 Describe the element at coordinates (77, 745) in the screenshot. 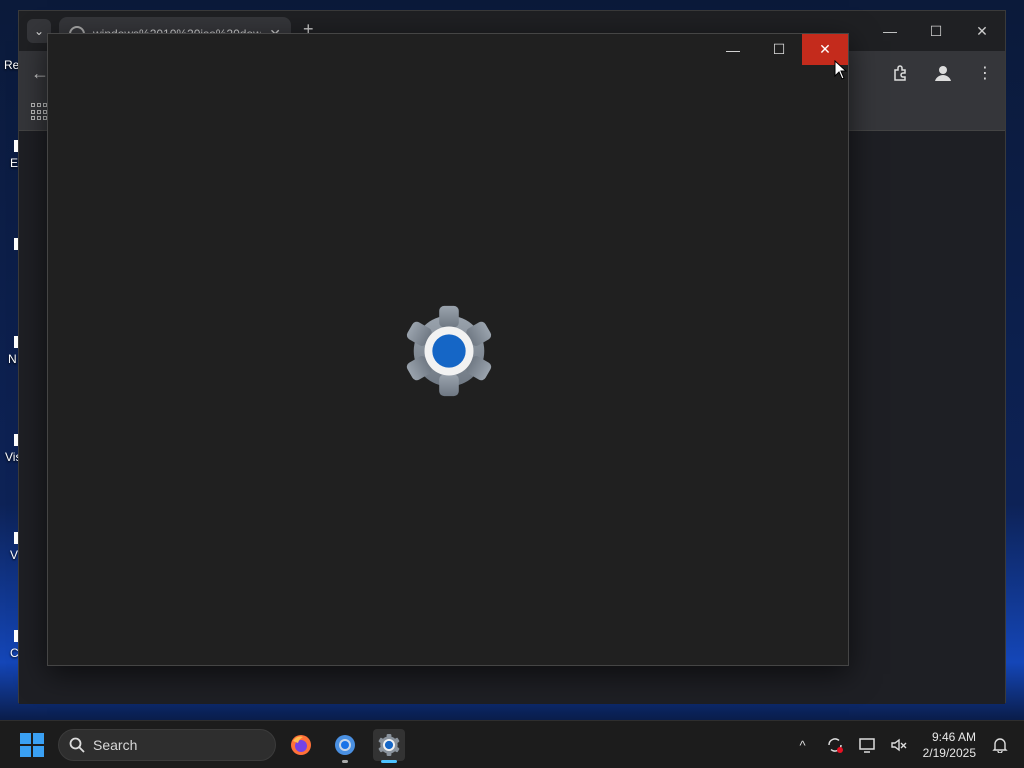

I see `search-icon` at that location.